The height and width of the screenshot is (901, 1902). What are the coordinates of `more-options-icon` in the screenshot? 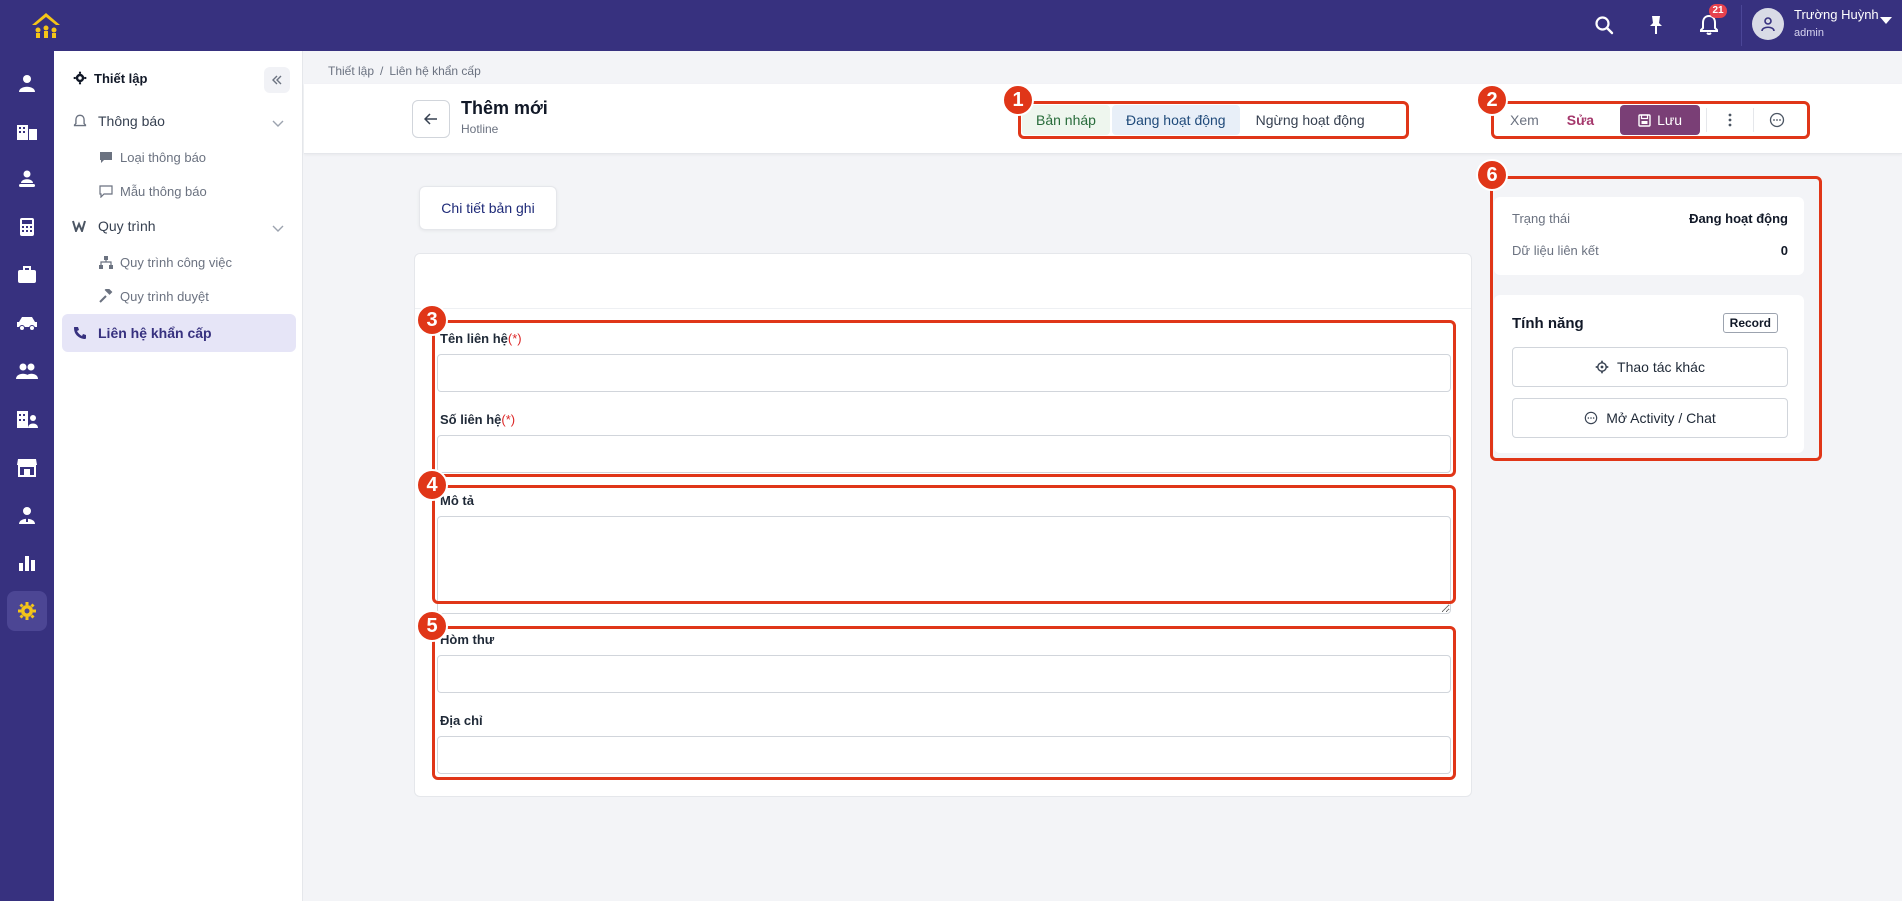 It's located at (1730, 120).